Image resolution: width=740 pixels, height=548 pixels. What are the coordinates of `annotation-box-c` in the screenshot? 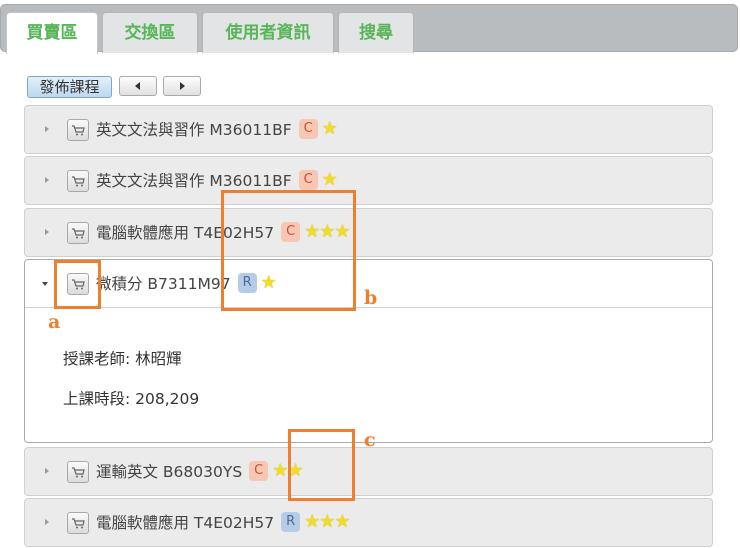 It's located at (321, 465).